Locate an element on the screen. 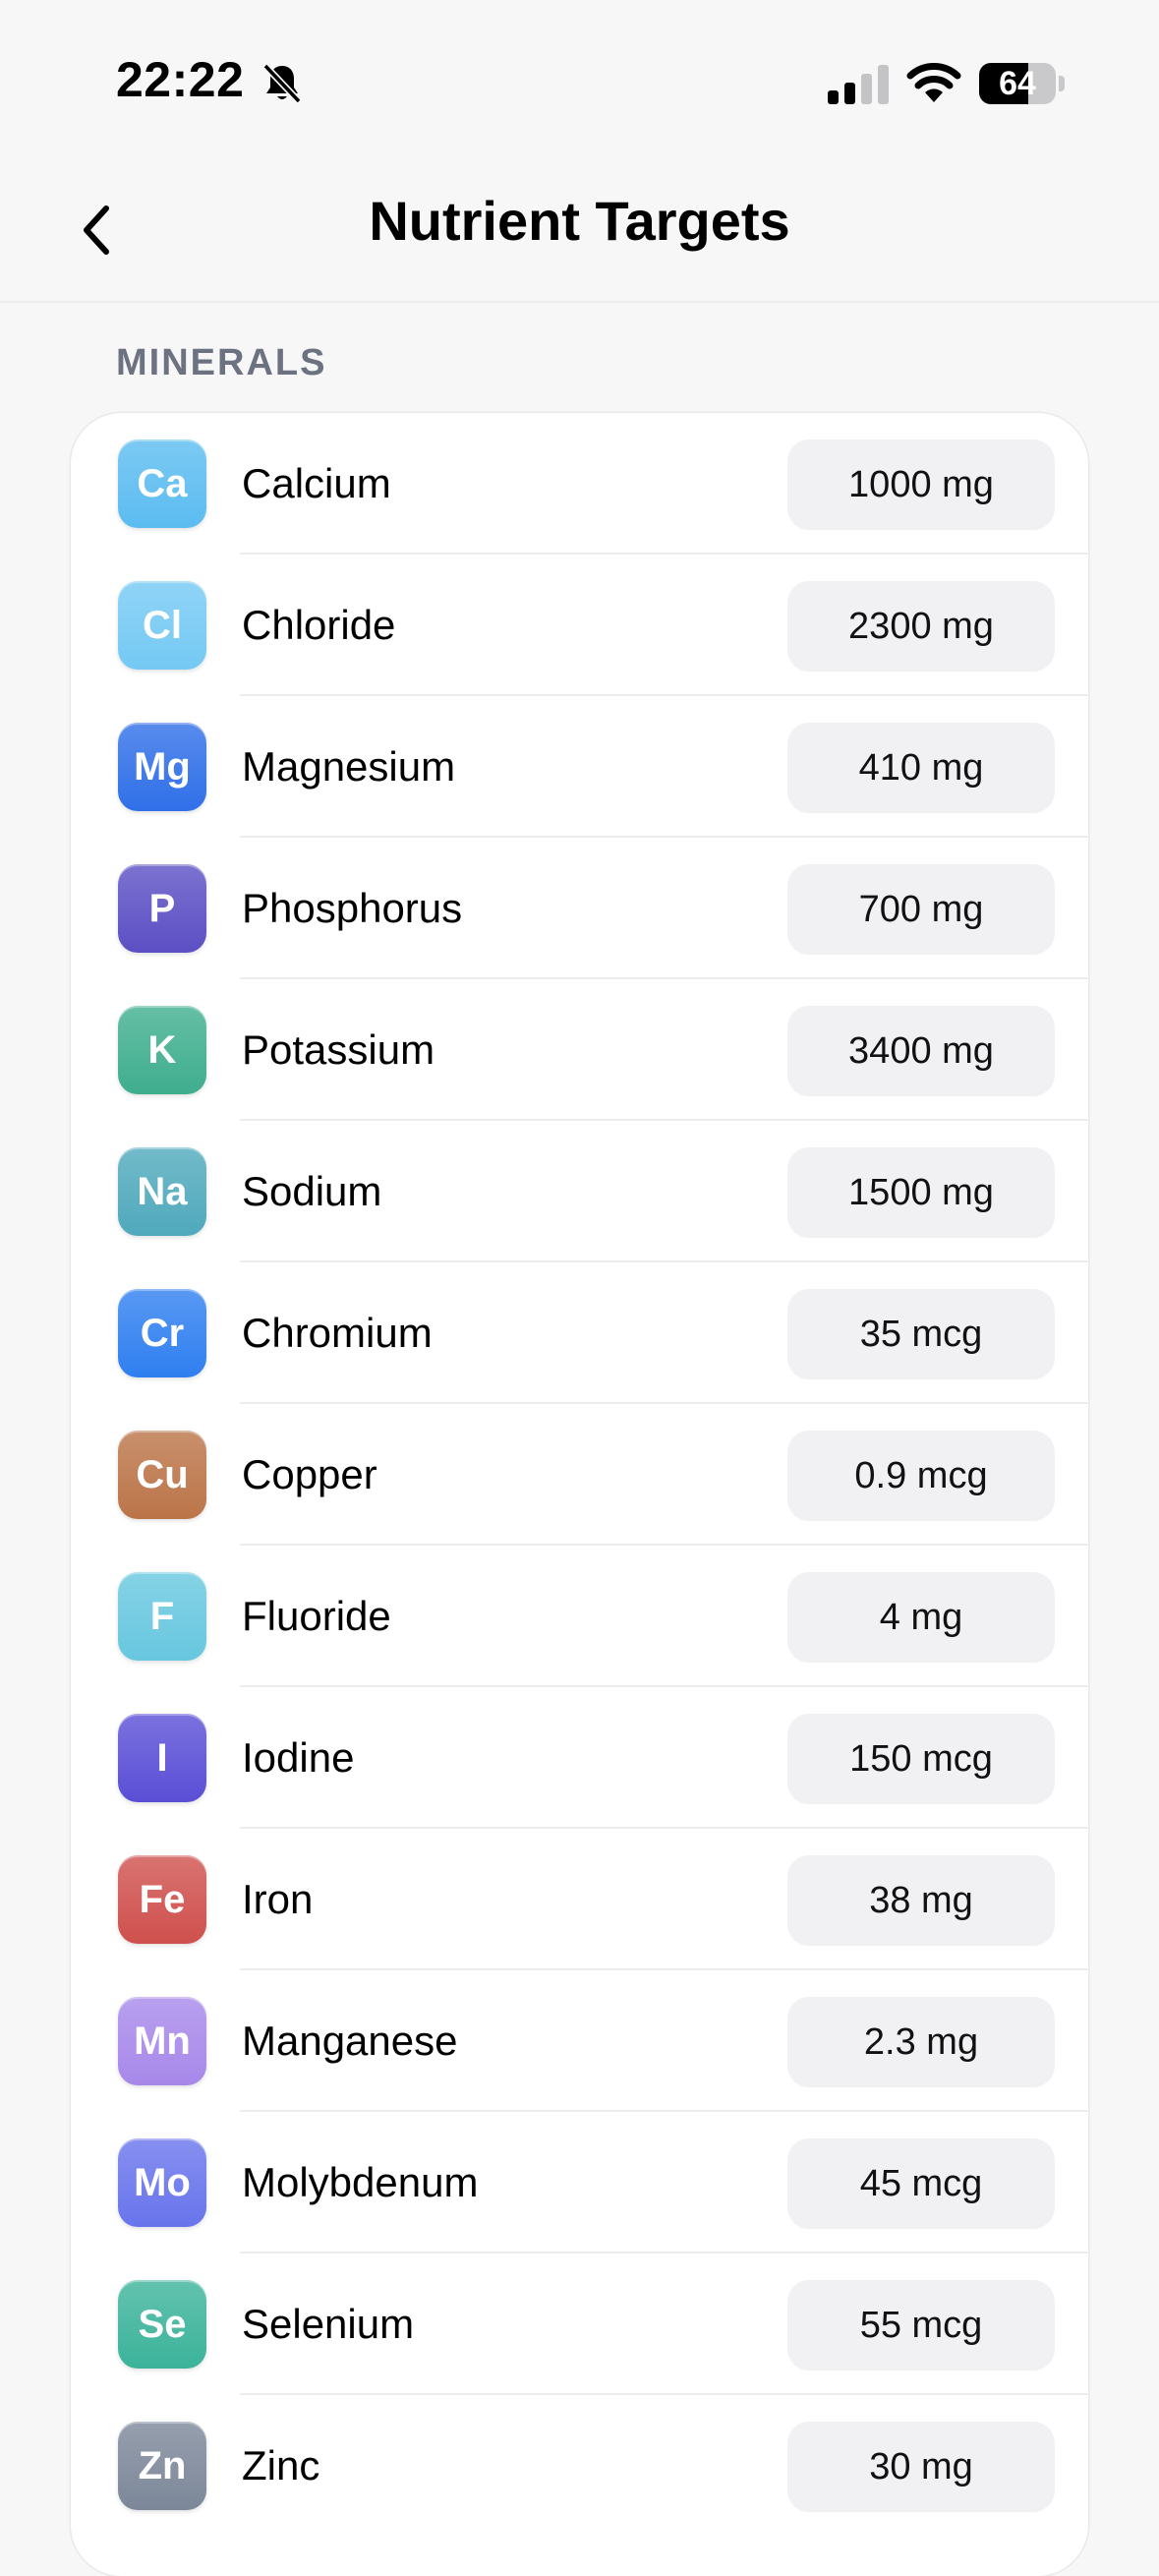 This screenshot has height=2576, width=1159. element-symbol-icon: Zn is located at coordinates (162, 2466).